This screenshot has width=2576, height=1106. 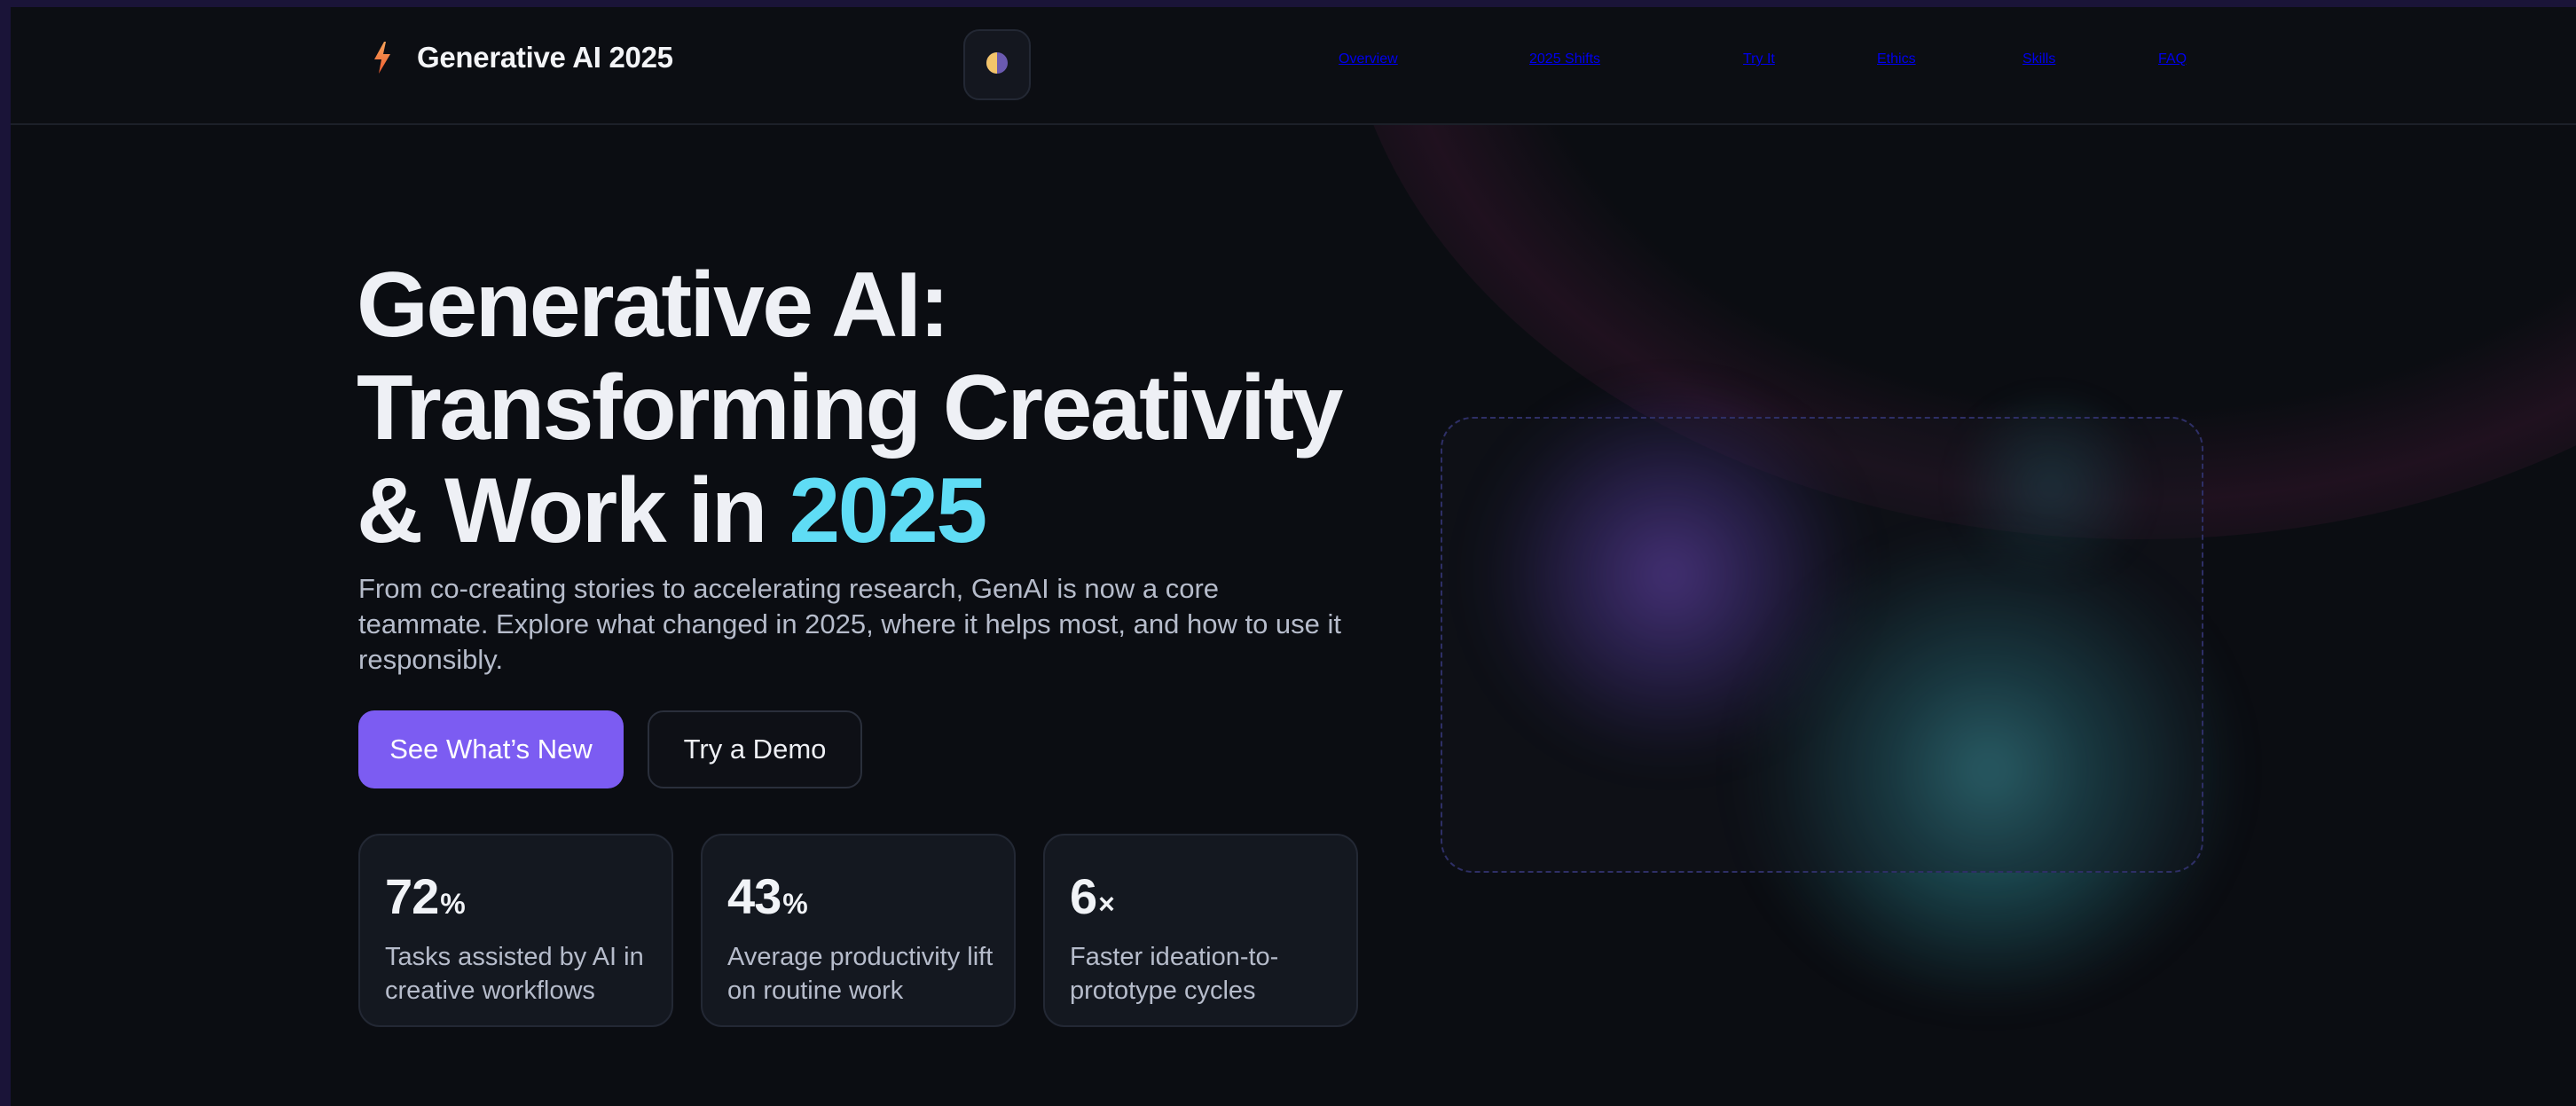 I want to click on nav-overview: Overview, so click(x=1368, y=59).